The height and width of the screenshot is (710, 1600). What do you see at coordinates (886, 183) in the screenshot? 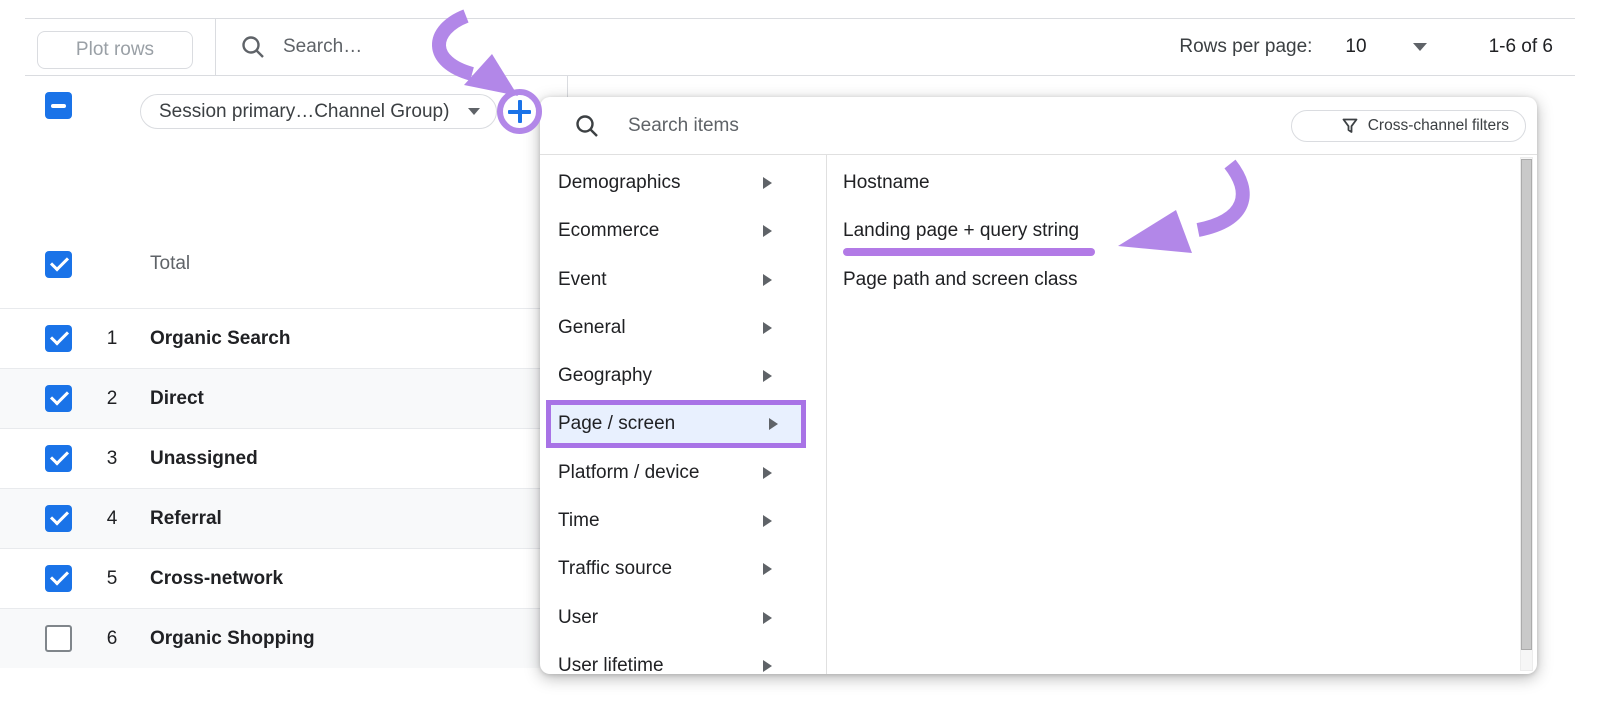
I see `dimension-item-label: Hostname` at bounding box center [886, 183].